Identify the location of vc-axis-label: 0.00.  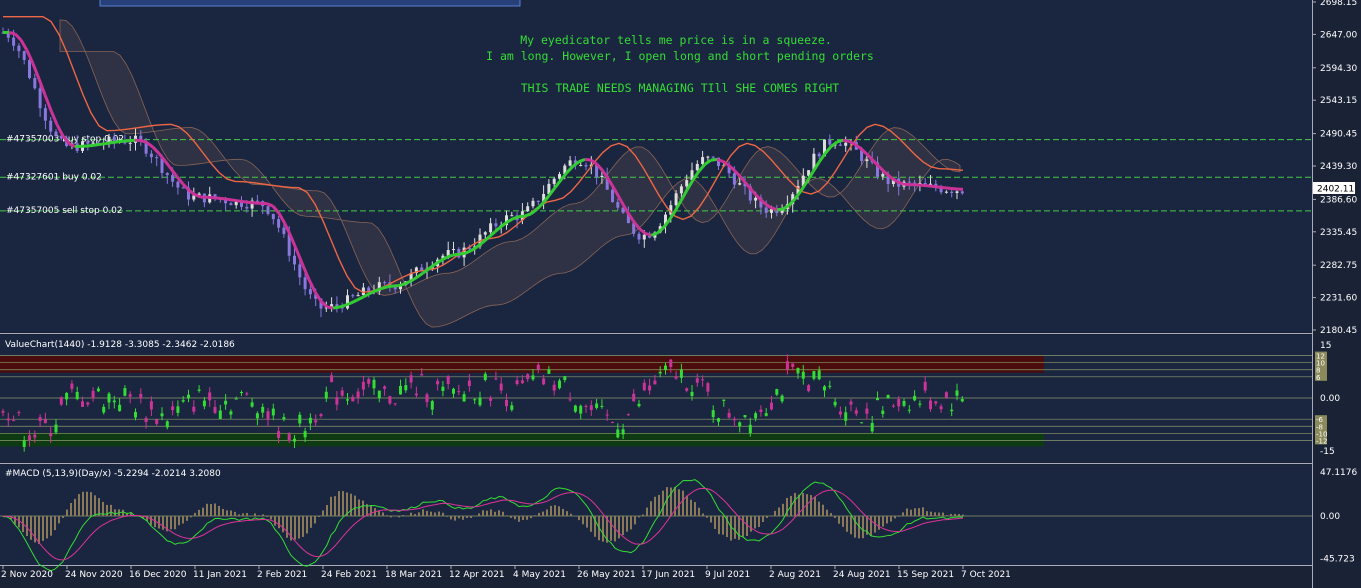
(1330, 399).